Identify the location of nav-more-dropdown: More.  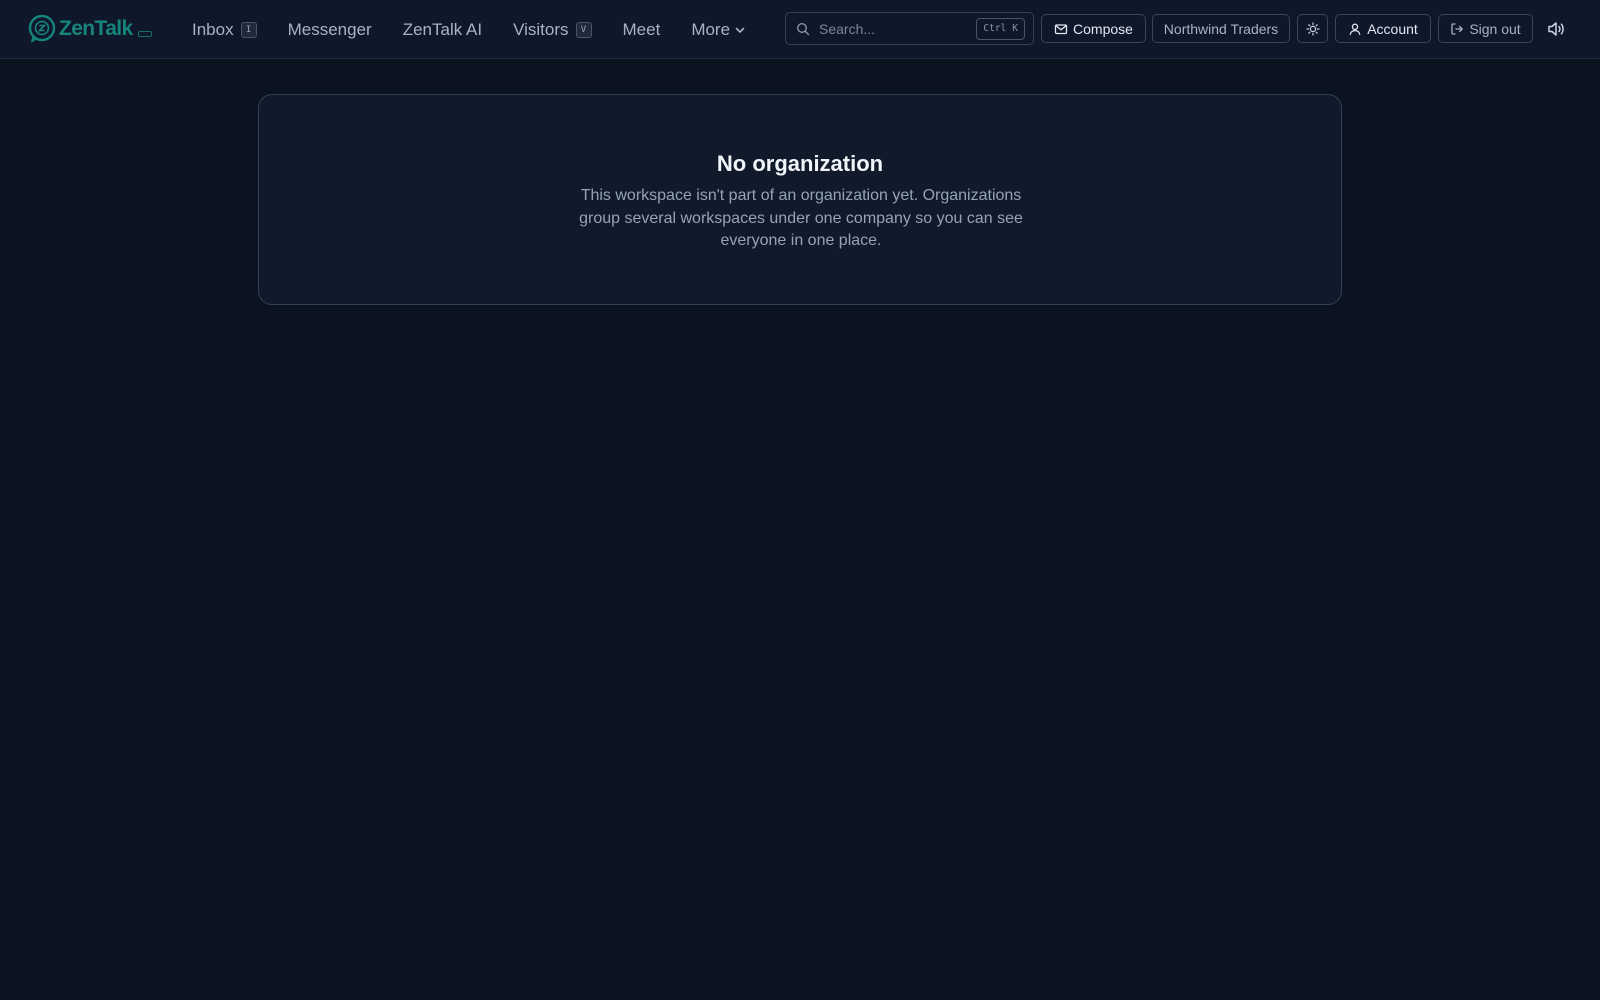
(718, 30).